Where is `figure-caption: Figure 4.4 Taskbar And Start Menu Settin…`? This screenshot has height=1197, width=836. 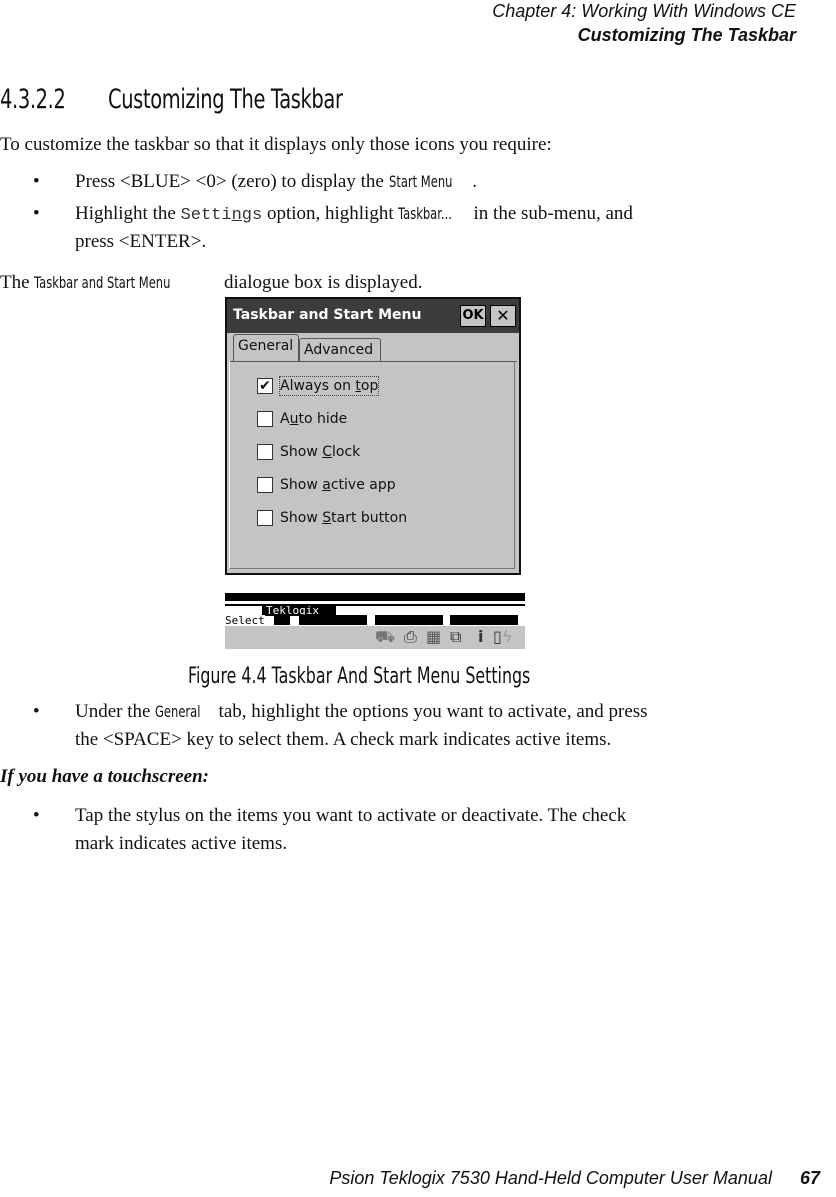 figure-caption: Figure 4.4 Taskbar And Start Menu Settin… is located at coordinates (359, 676).